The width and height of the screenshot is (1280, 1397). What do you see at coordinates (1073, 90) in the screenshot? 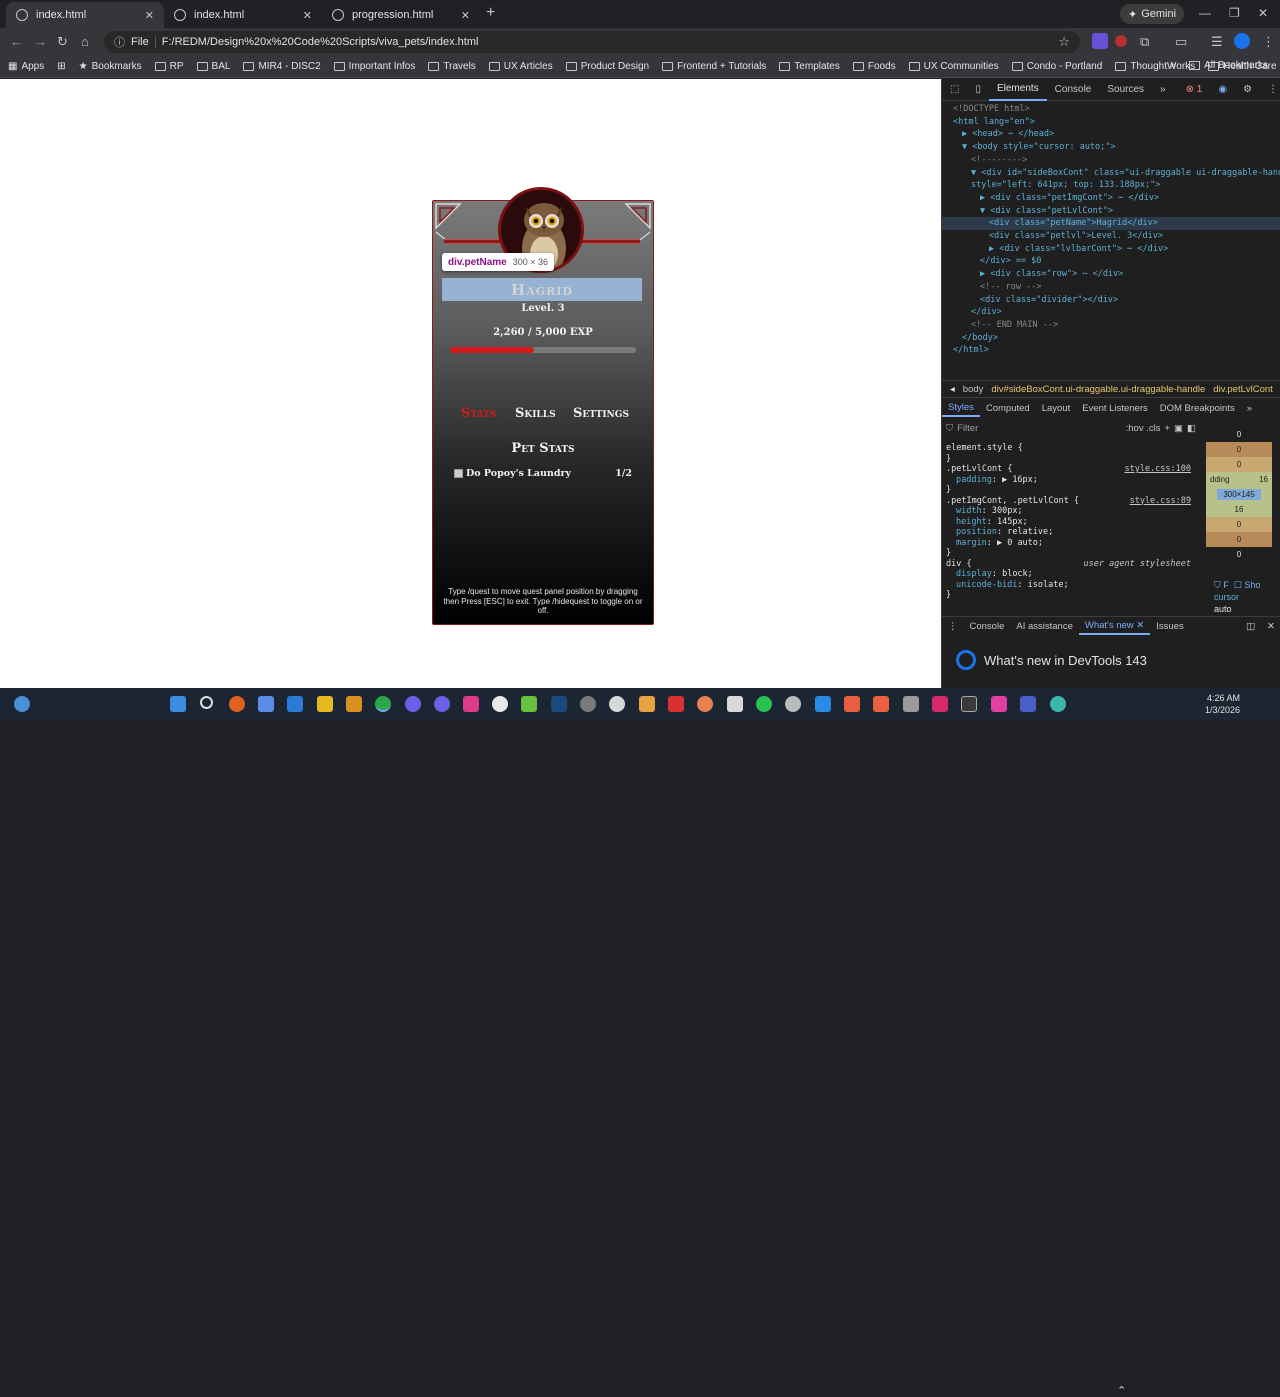
I see `tab-console: Console` at bounding box center [1073, 90].